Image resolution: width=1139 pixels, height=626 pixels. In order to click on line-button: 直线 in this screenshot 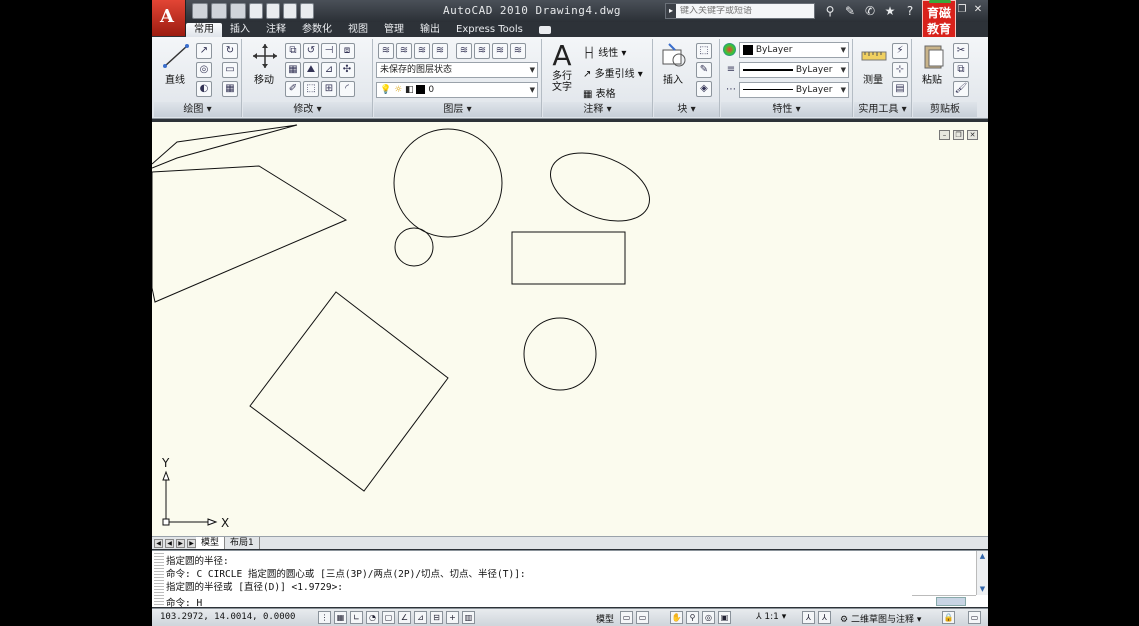, I will do `click(175, 63)`.